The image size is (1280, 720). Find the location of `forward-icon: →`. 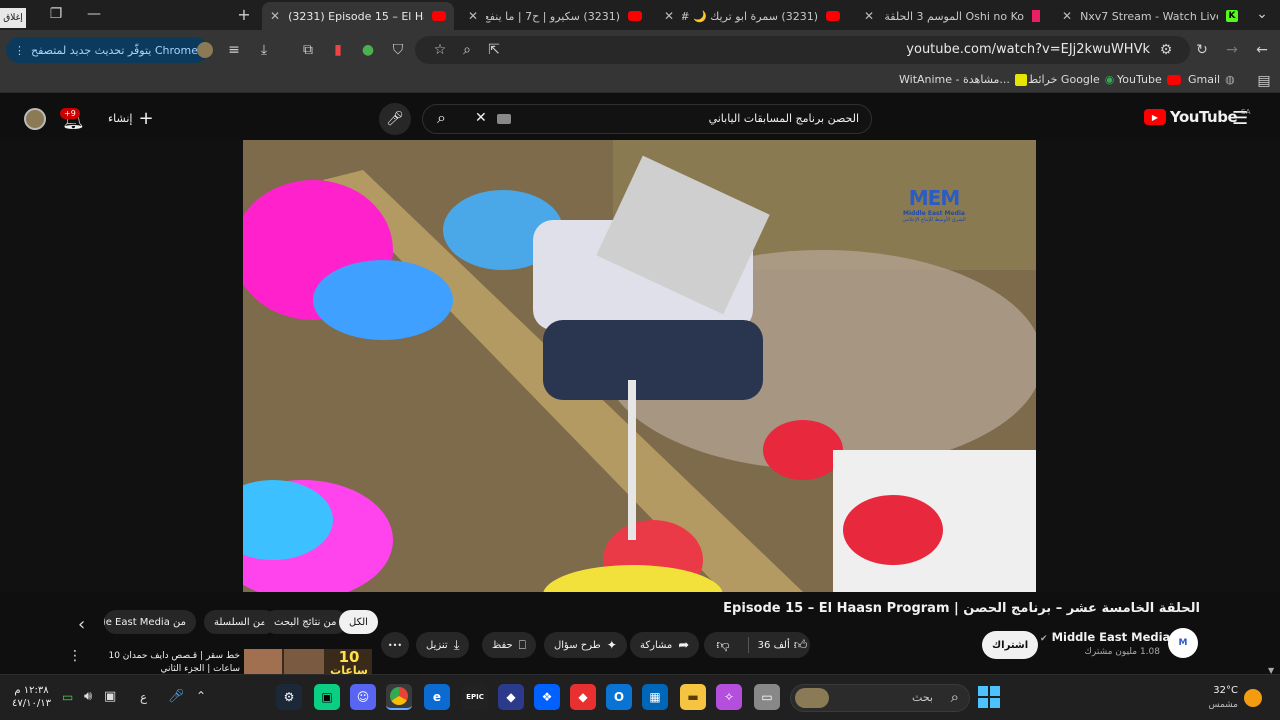

forward-icon: → is located at coordinates (1232, 50).